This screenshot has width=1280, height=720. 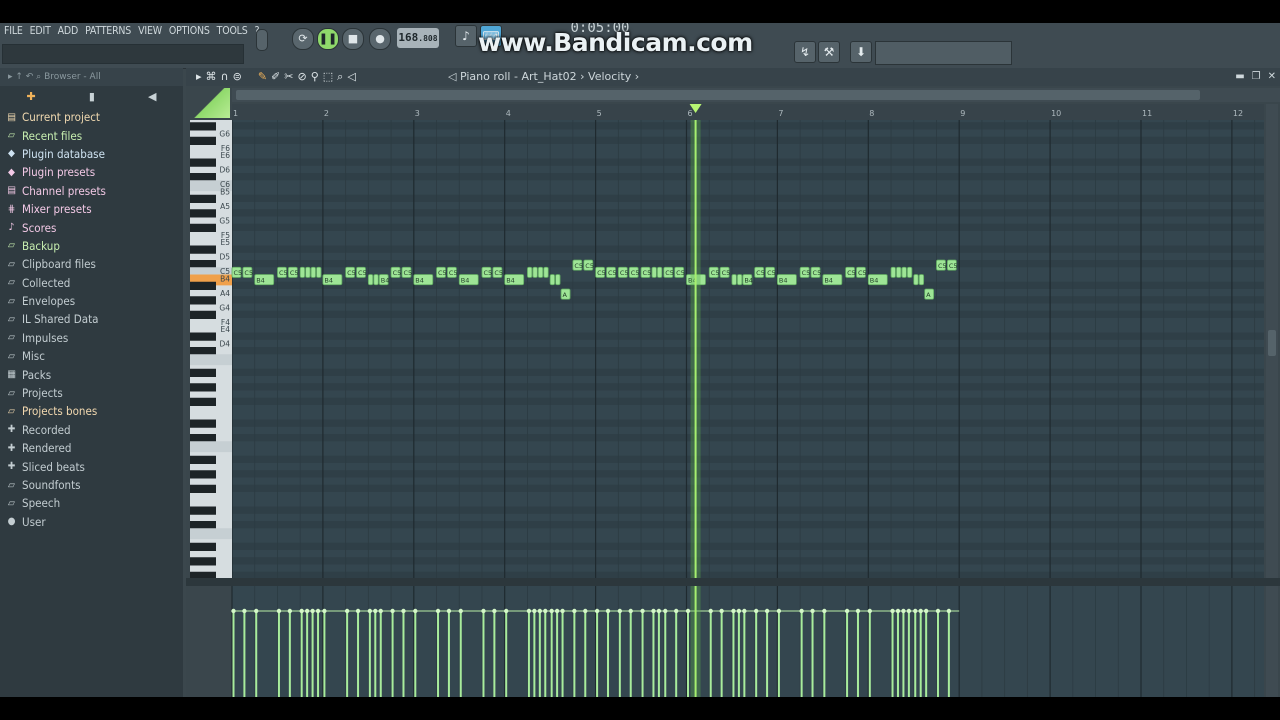 What do you see at coordinates (748, 641) in the screenshot?
I see `velocity-pane` at bounding box center [748, 641].